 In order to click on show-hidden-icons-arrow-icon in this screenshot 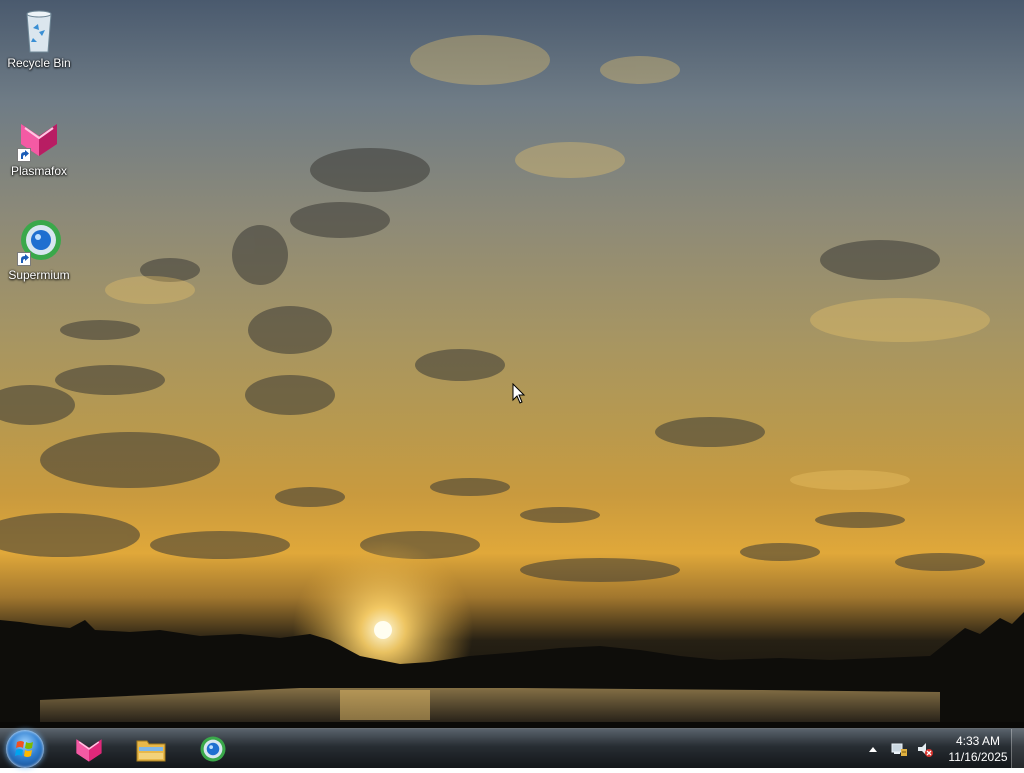, I will do `click(873, 749)`.